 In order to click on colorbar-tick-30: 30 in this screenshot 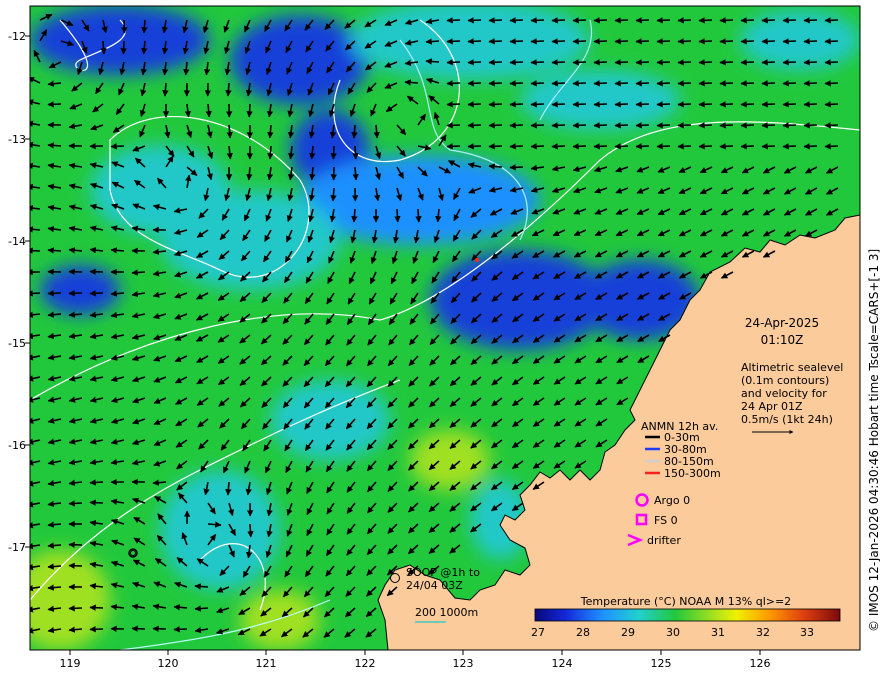, I will do `click(673, 632)`.